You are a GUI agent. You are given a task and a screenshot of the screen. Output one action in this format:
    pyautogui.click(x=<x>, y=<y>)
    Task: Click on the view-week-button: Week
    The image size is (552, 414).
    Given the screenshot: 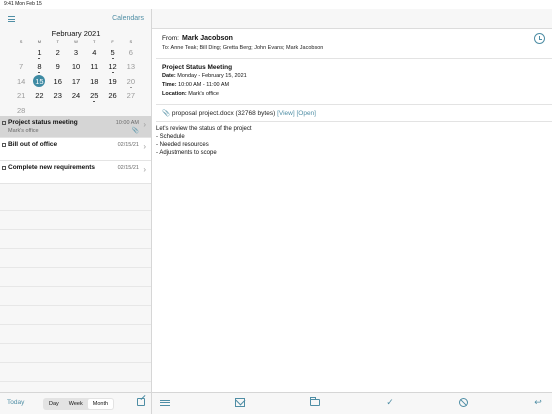 What is the action you would take?
    pyautogui.click(x=76, y=404)
    